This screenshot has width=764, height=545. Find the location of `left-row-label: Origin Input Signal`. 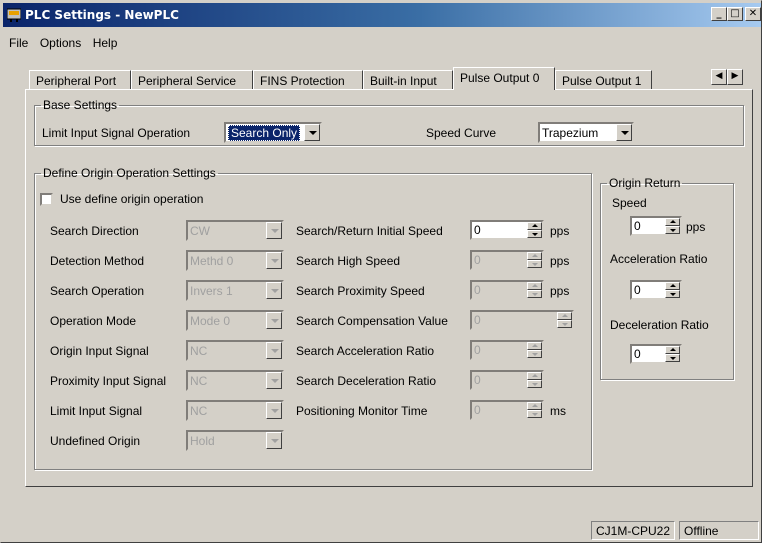

left-row-label: Origin Input Signal is located at coordinates (99, 351).